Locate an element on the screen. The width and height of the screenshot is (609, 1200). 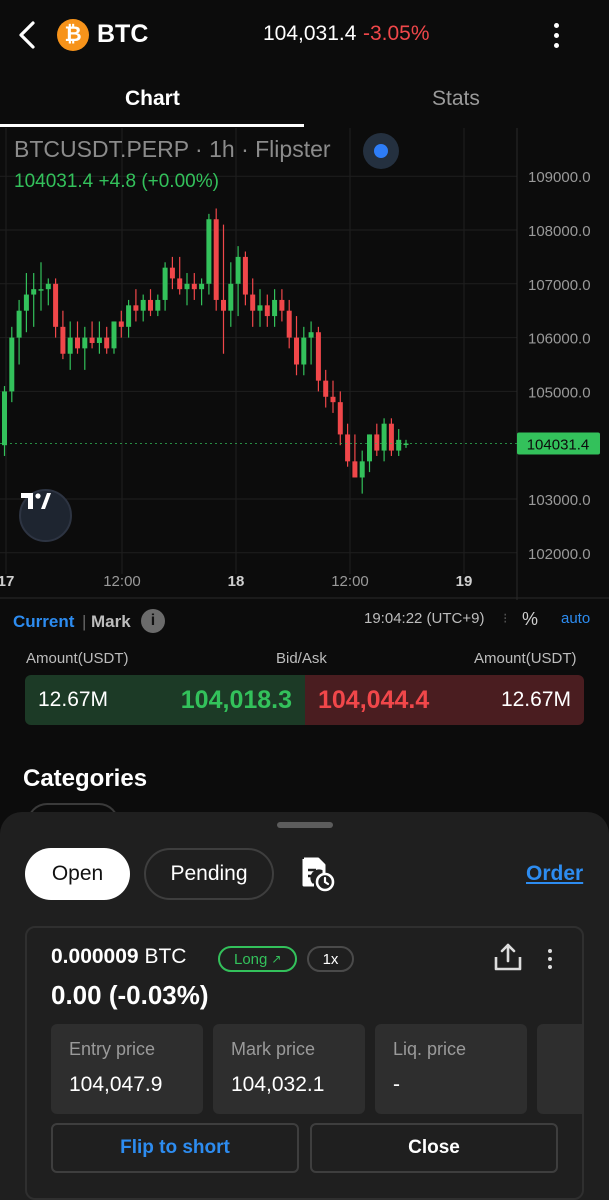
order-history-icon is located at coordinates (318, 874).